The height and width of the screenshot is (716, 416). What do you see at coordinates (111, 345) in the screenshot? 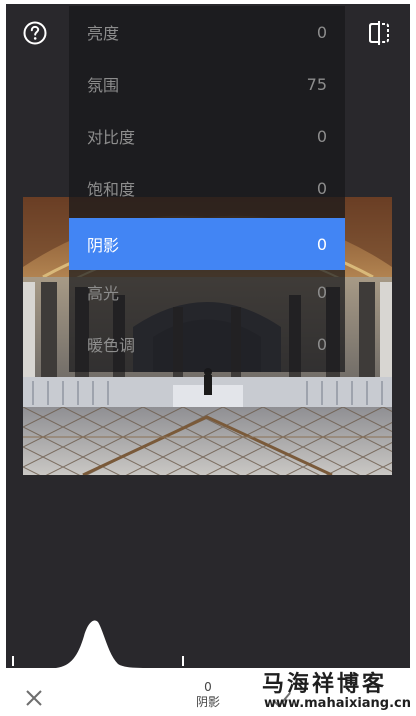
I see `menu-item-label: 暖色调` at bounding box center [111, 345].